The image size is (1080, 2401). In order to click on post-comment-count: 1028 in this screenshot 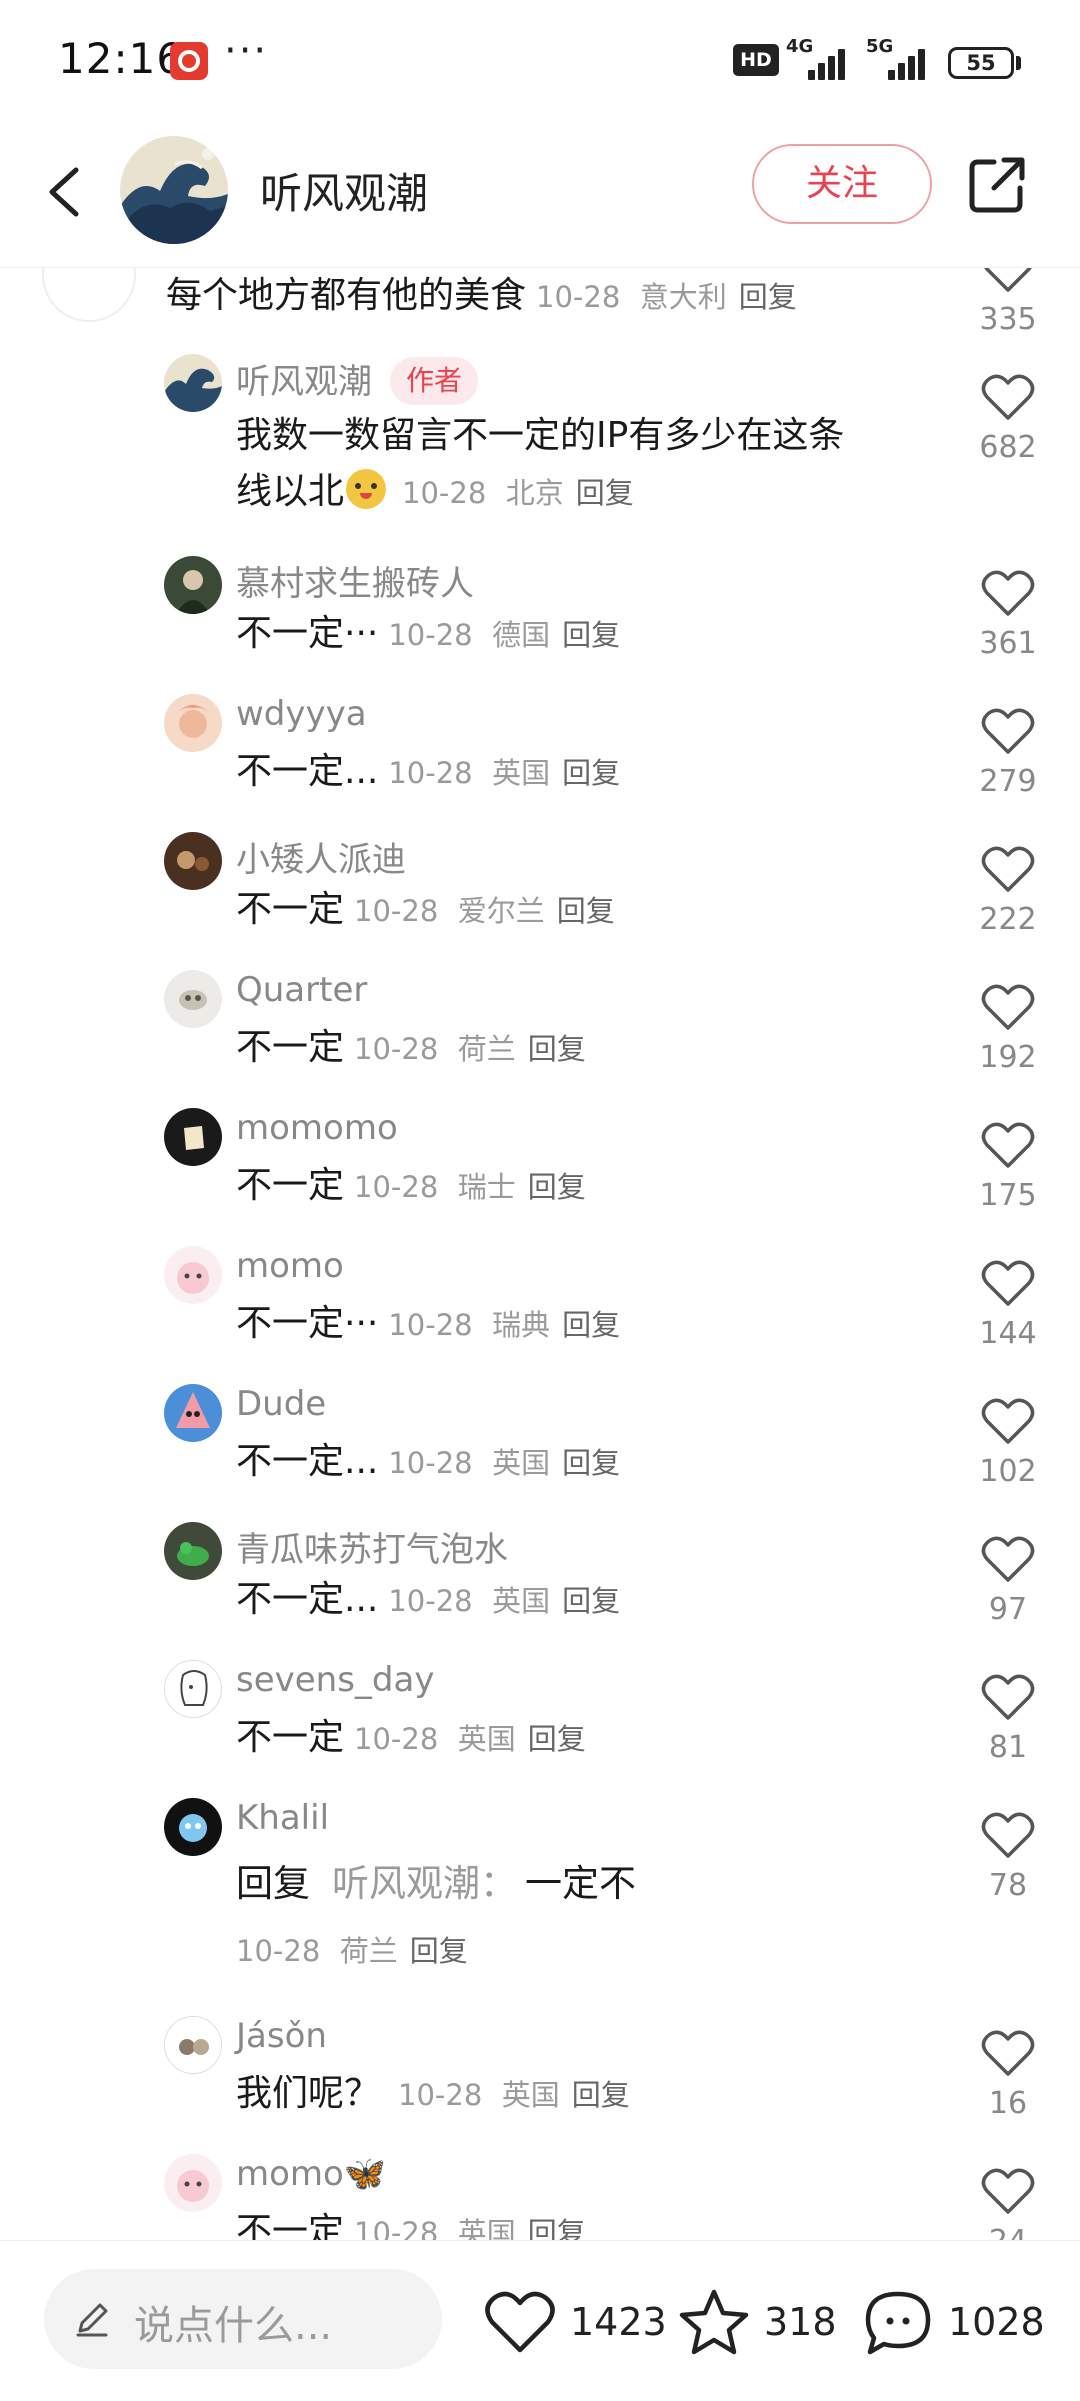, I will do `click(996, 2322)`.